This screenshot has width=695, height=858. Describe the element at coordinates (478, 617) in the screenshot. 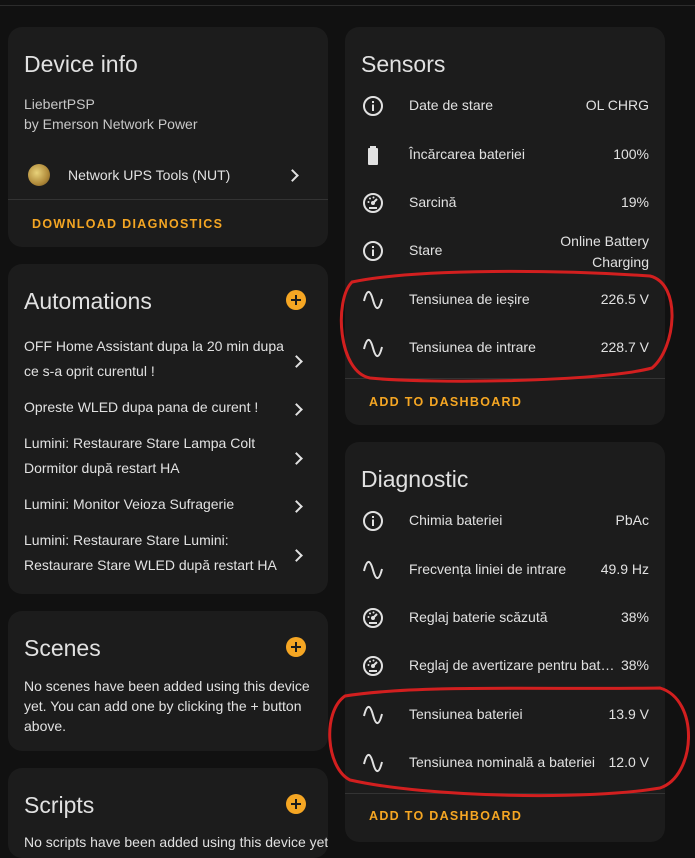

I see `diagnostic-name: Reglaj baterie scăzută` at that location.